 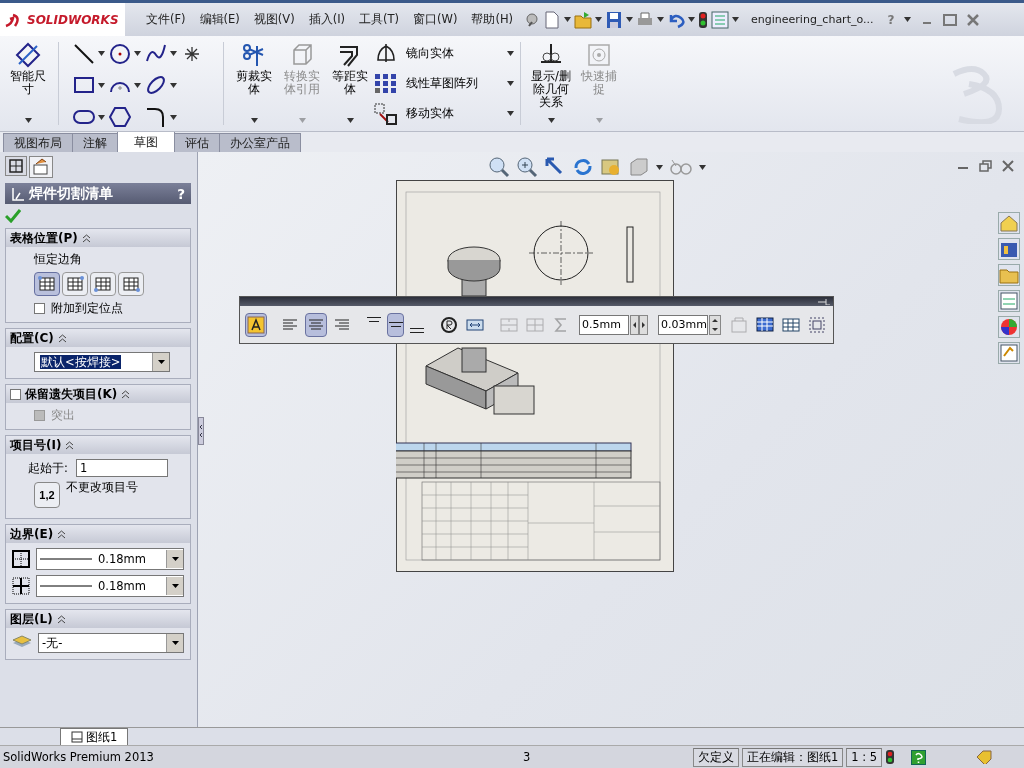 What do you see at coordinates (379, 19) in the screenshot?
I see `menu-item: 工具(T)` at bounding box center [379, 19].